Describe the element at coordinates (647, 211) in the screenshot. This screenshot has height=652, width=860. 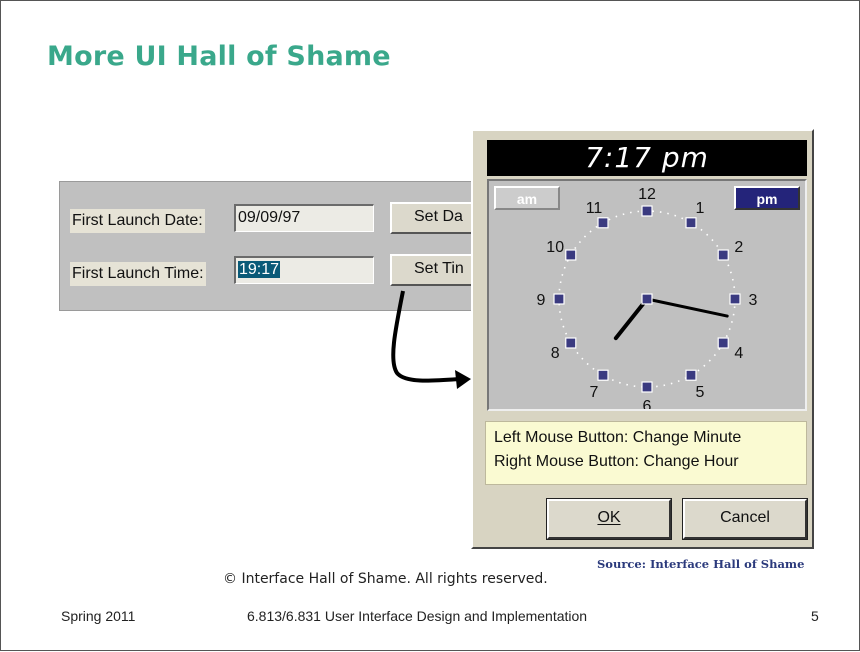
I see `hour-marker-12-icon` at that location.